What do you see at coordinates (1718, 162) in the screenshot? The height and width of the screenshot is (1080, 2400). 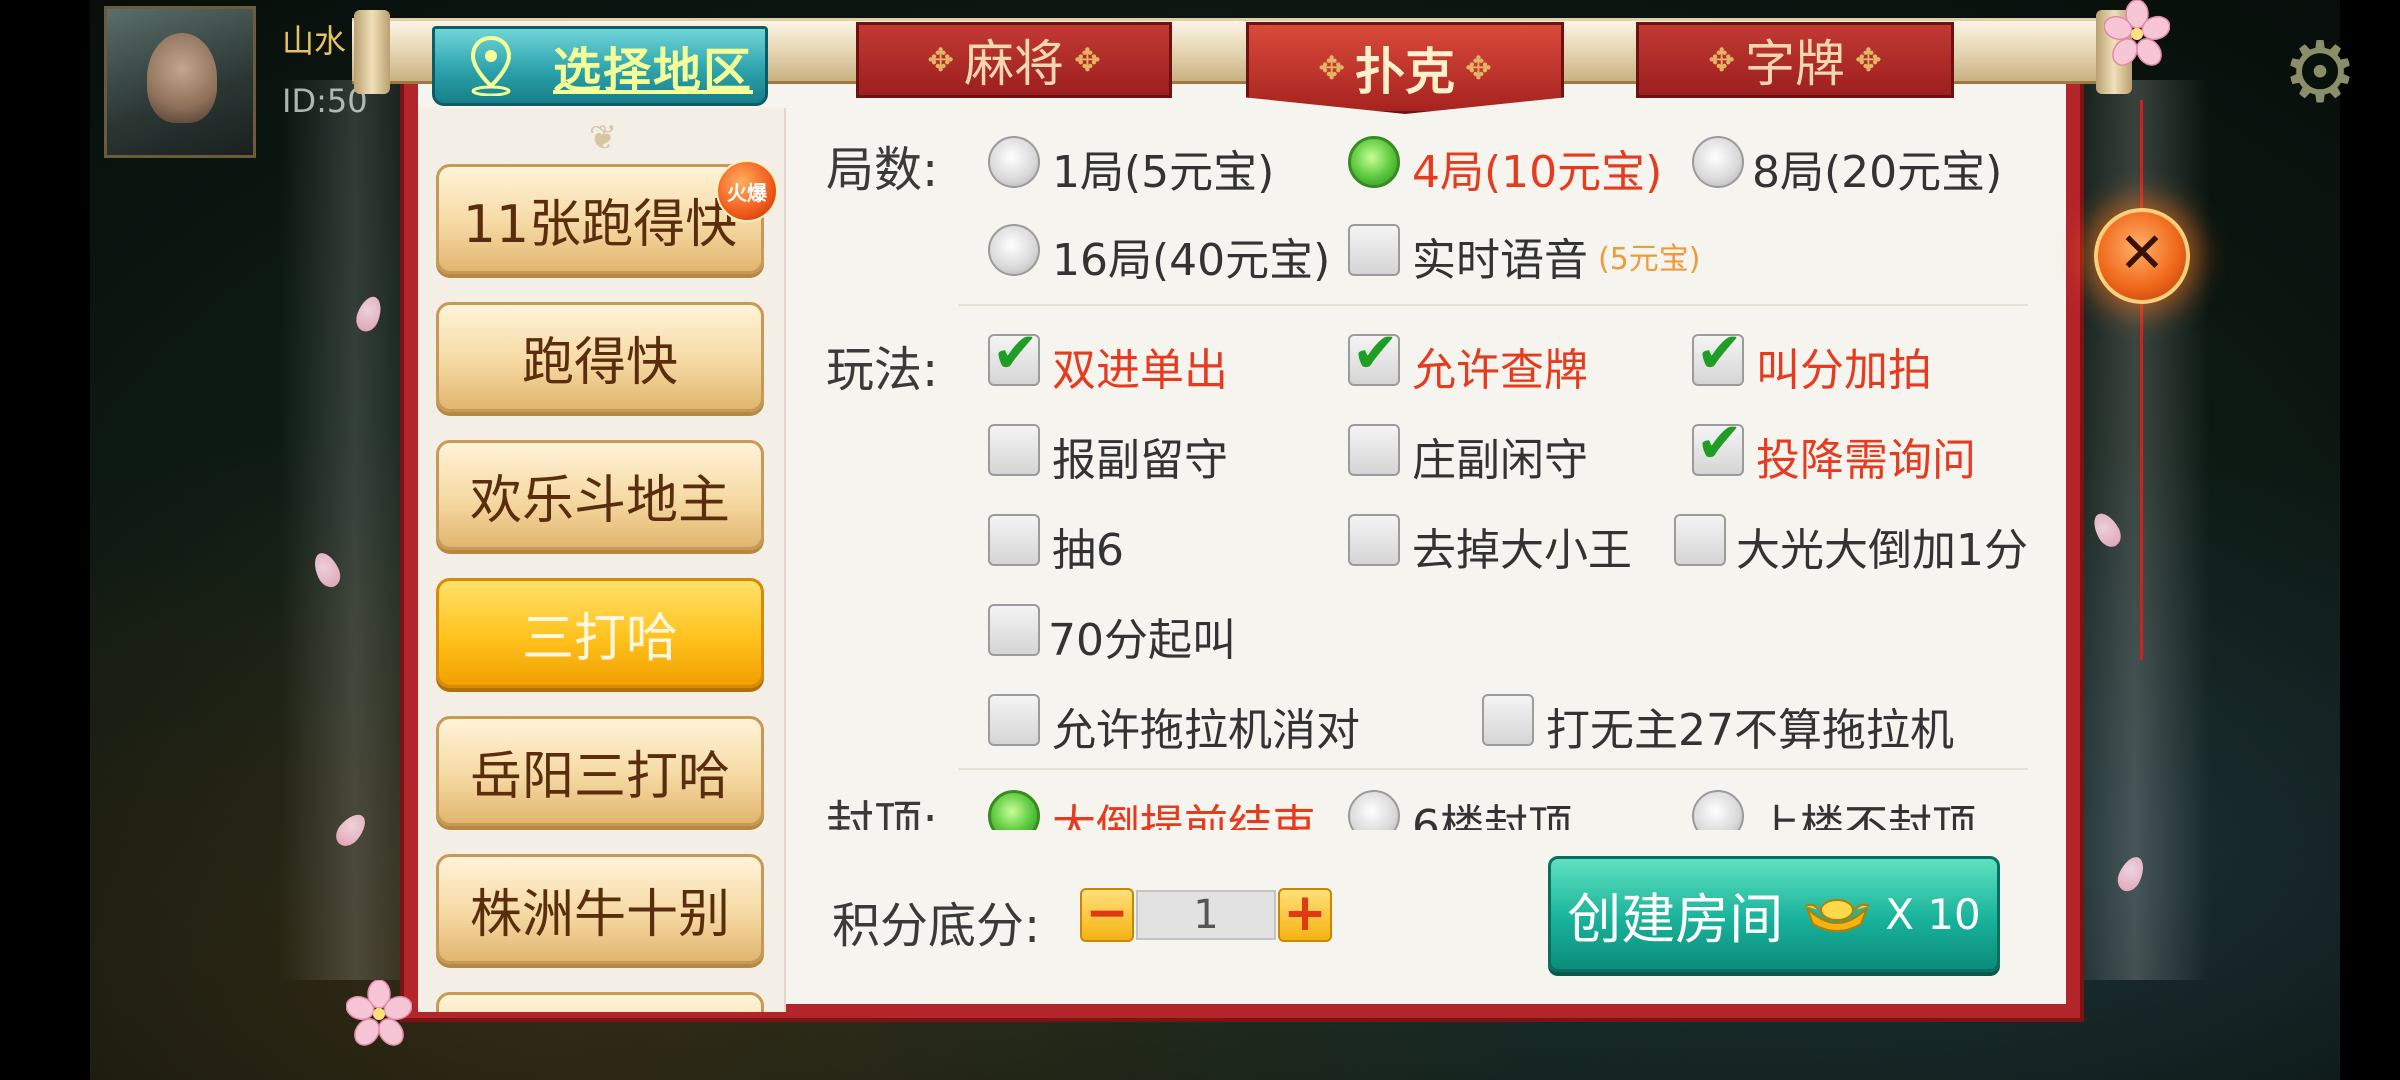 I see `radio-8-rounds` at bounding box center [1718, 162].